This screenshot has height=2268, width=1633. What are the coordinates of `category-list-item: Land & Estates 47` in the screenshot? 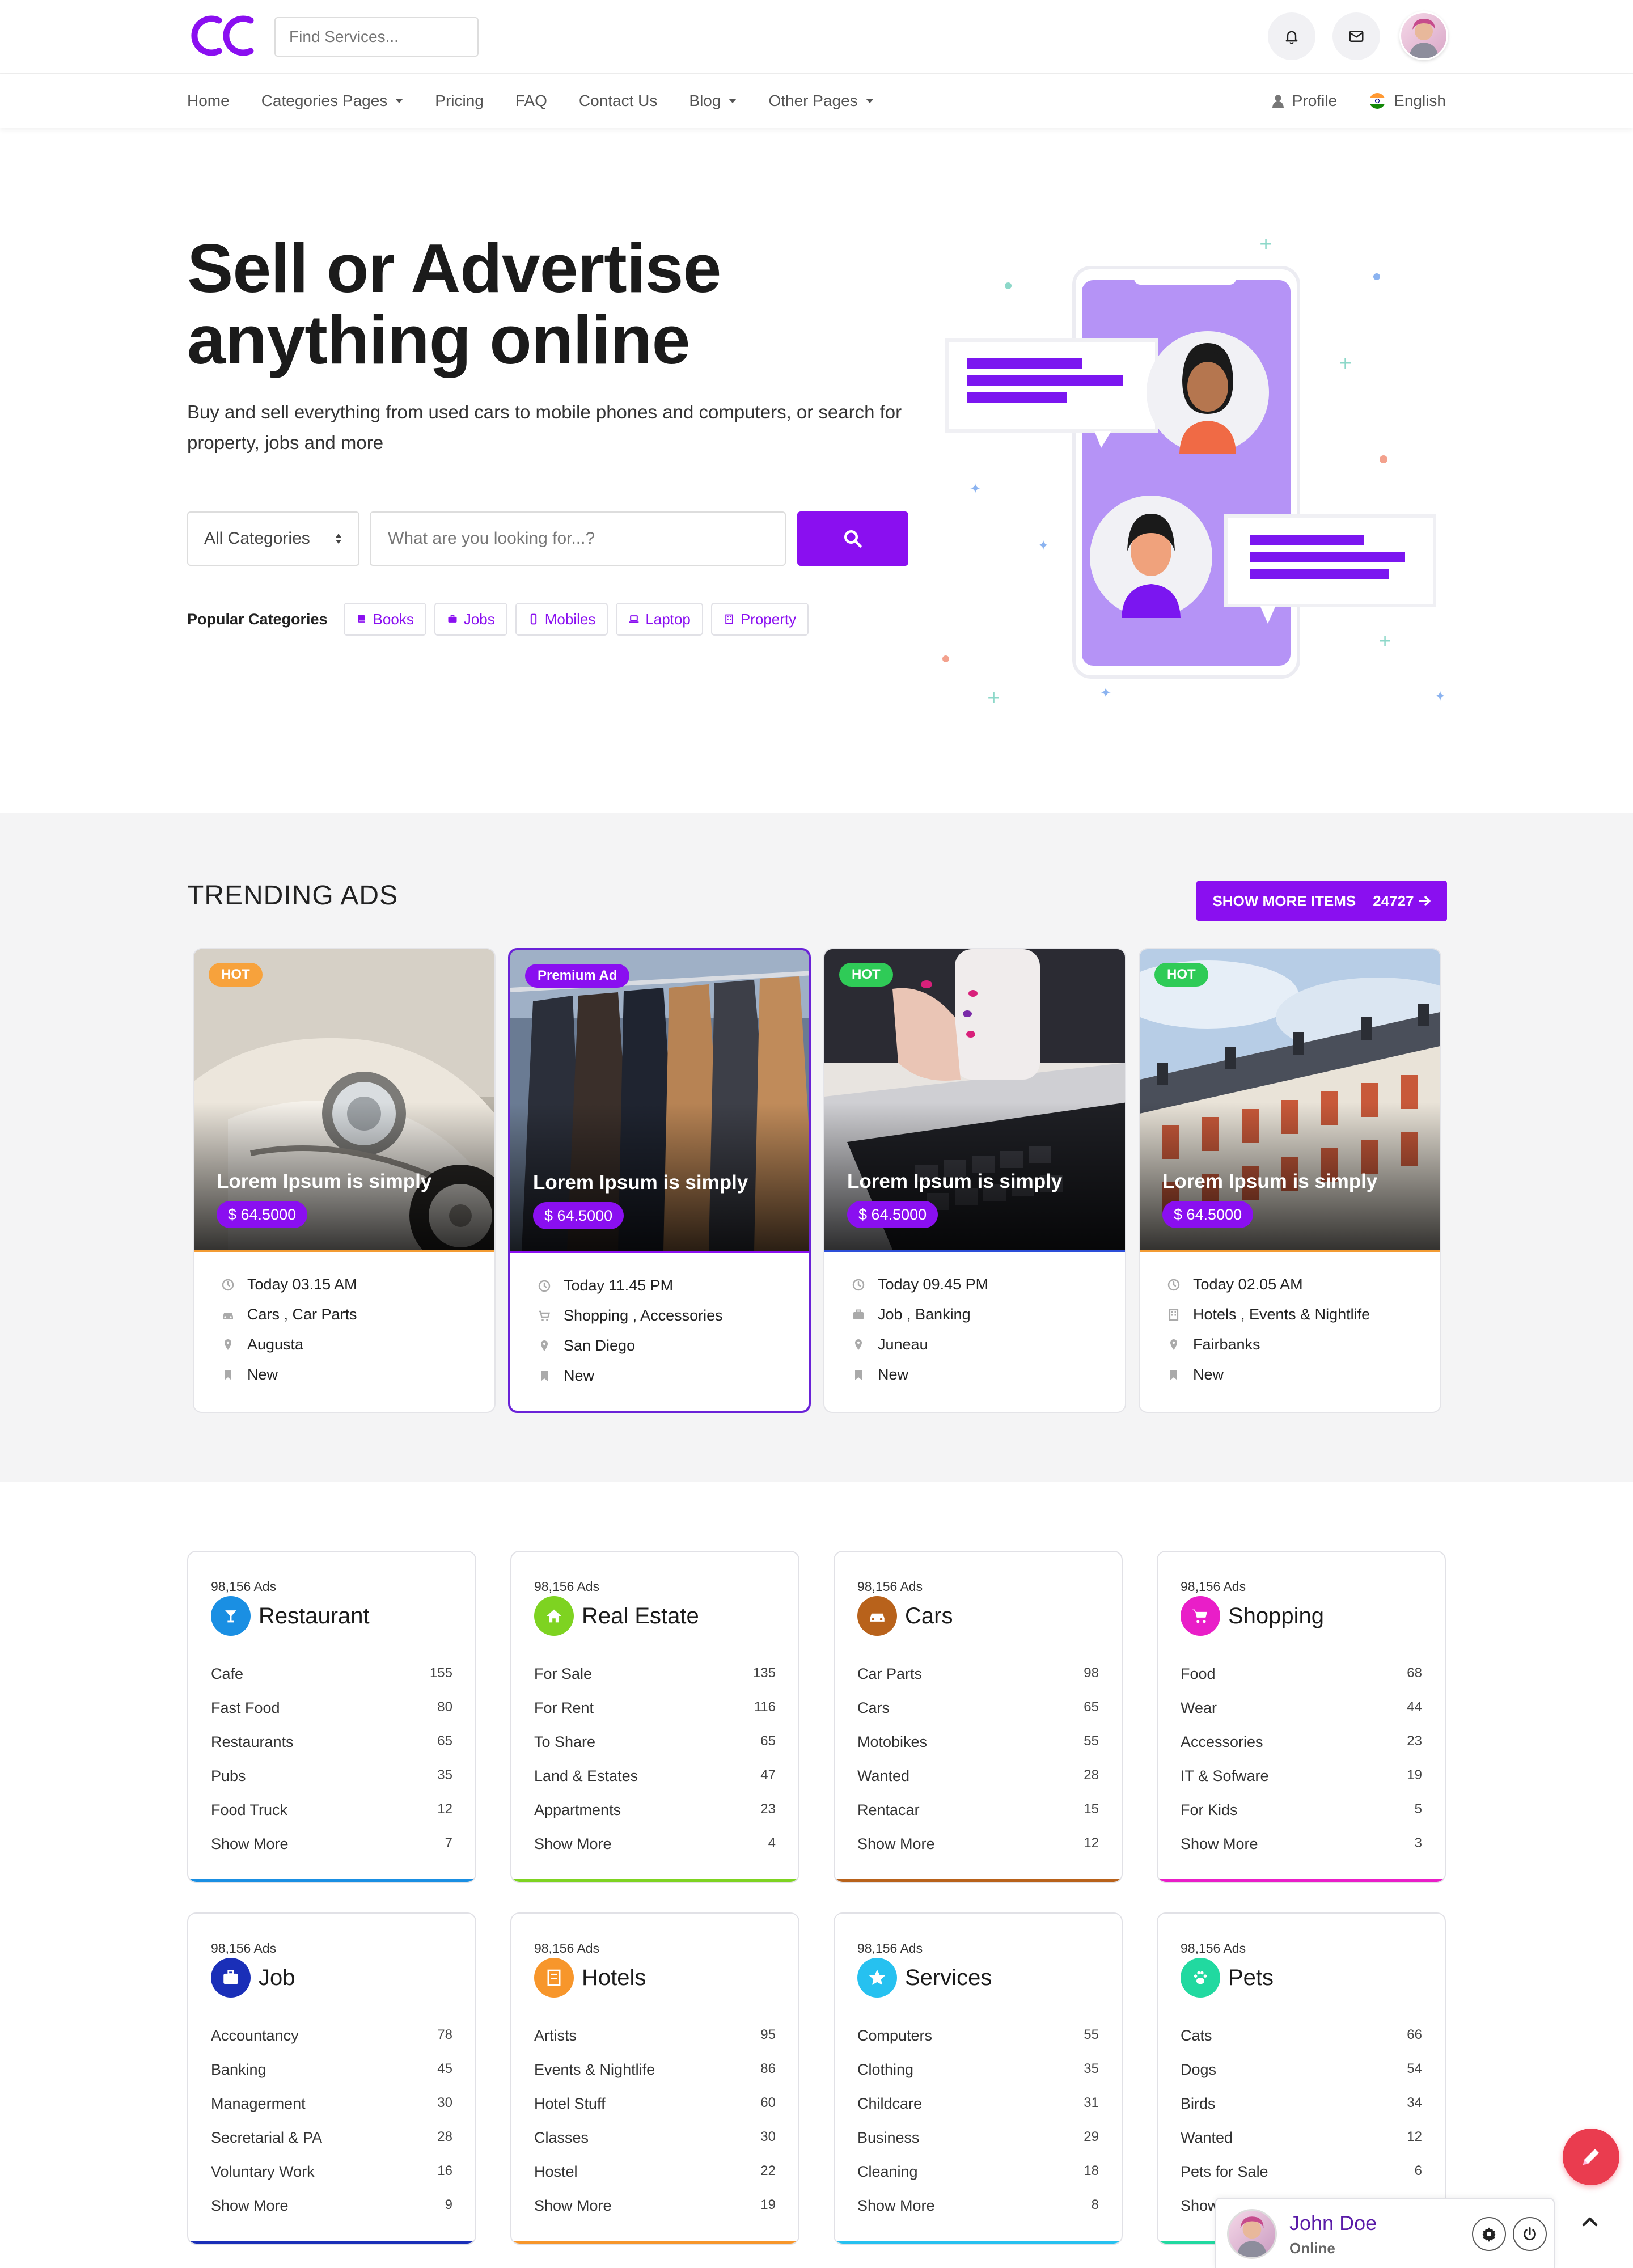 It's located at (655, 1784).